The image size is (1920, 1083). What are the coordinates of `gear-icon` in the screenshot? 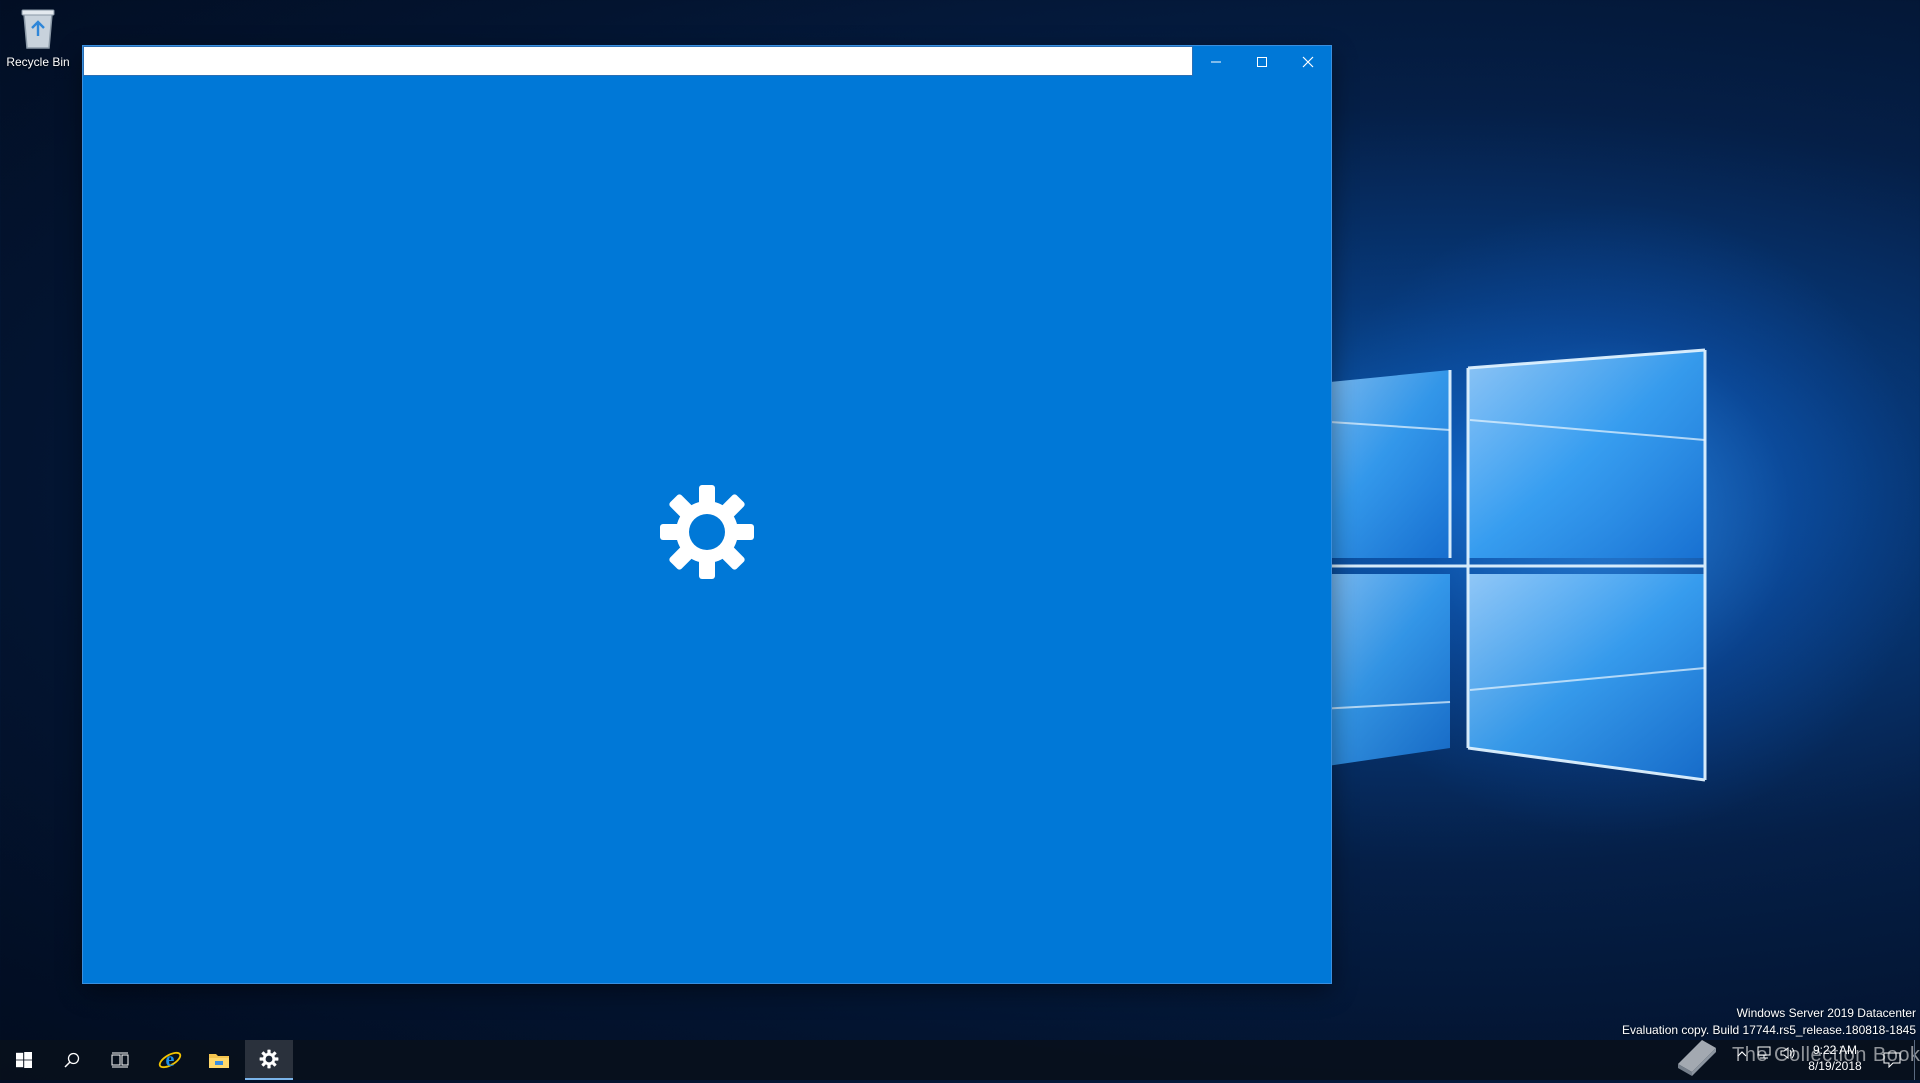 It's located at (707, 532).